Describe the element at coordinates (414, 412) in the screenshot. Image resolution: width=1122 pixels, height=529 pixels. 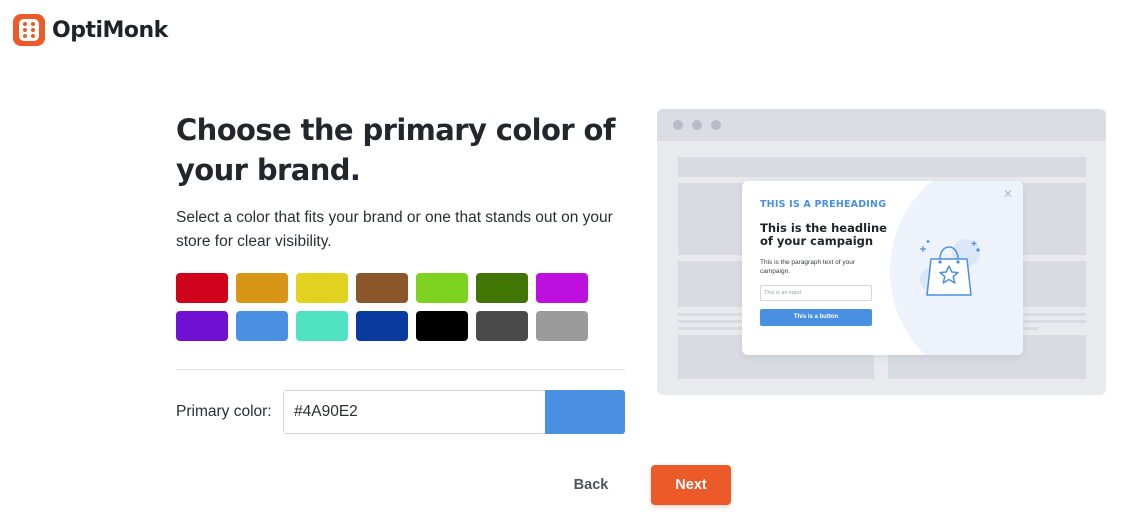
I see `primary-color-input` at that location.